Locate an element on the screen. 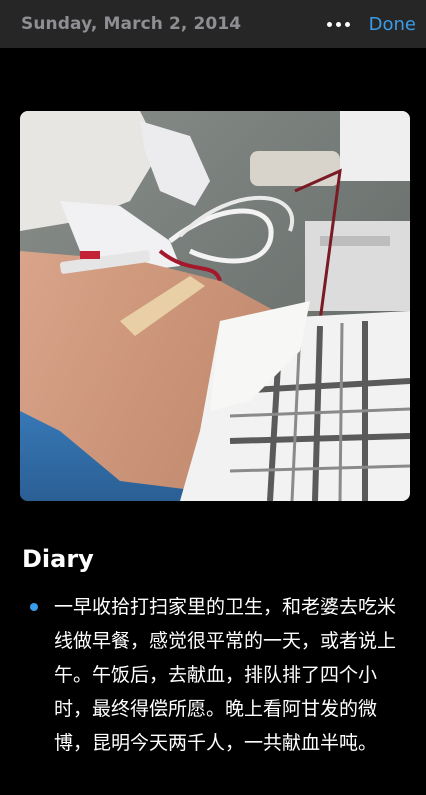 The image size is (426, 795). more-options-button is located at coordinates (339, 24).